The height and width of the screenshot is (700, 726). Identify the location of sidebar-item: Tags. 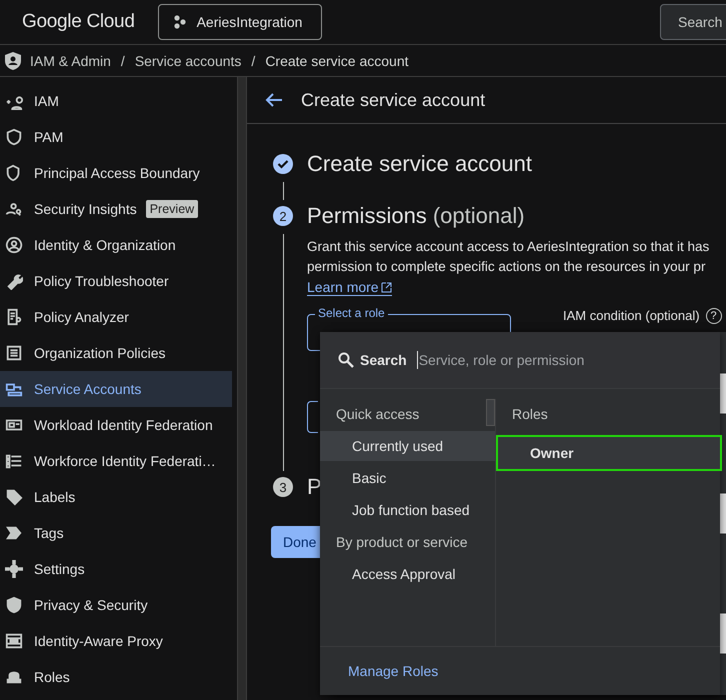
(116, 533).